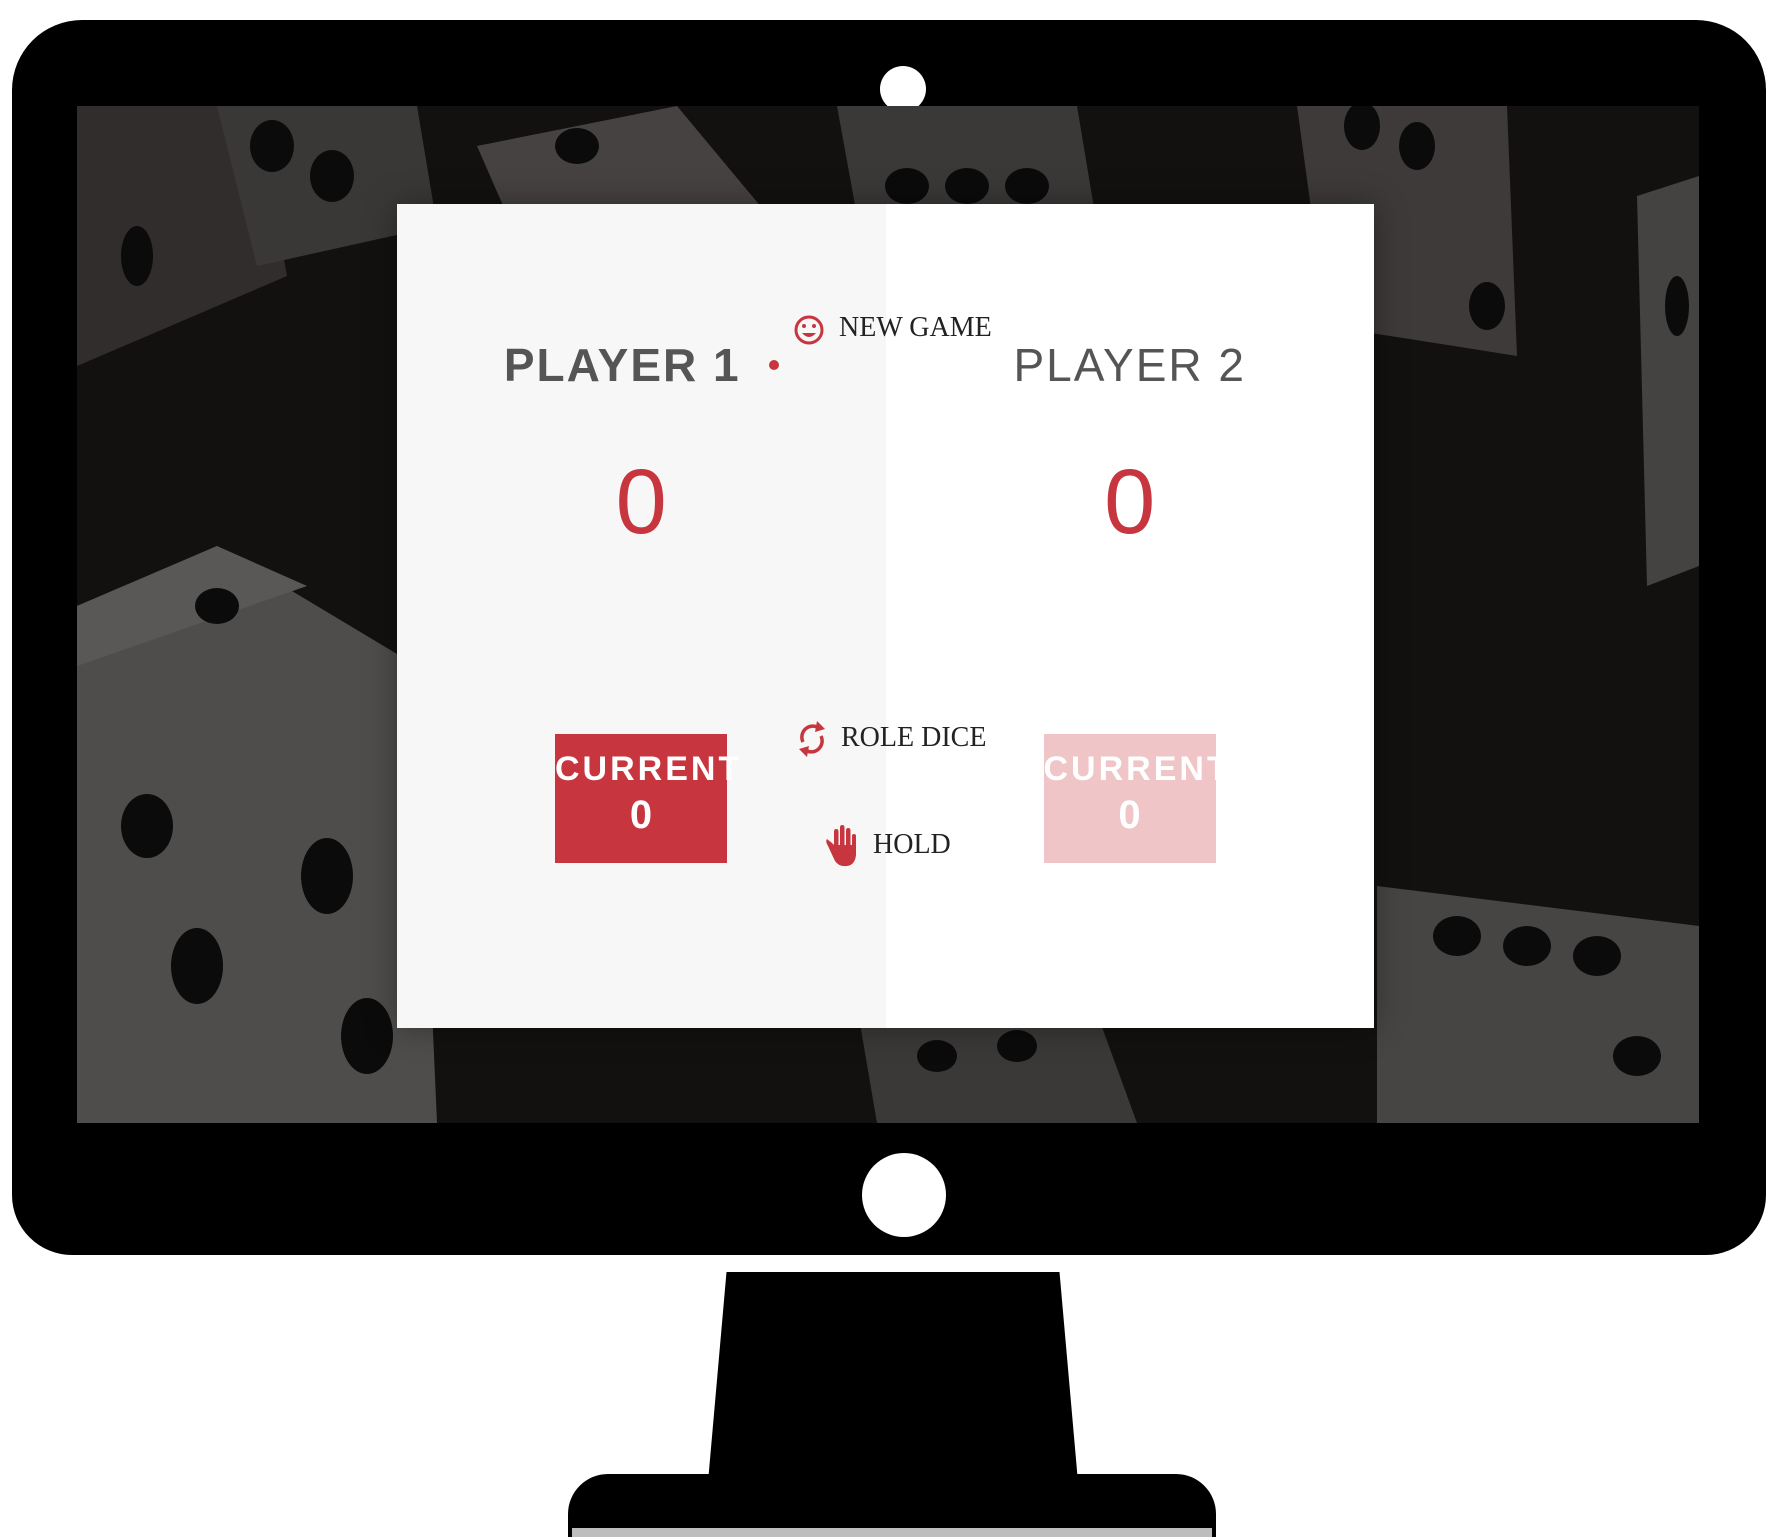 This screenshot has width=1766, height=1537. What do you see at coordinates (842, 845) in the screenshot?
I see `hand-icon` at bounding box center [842, 845].